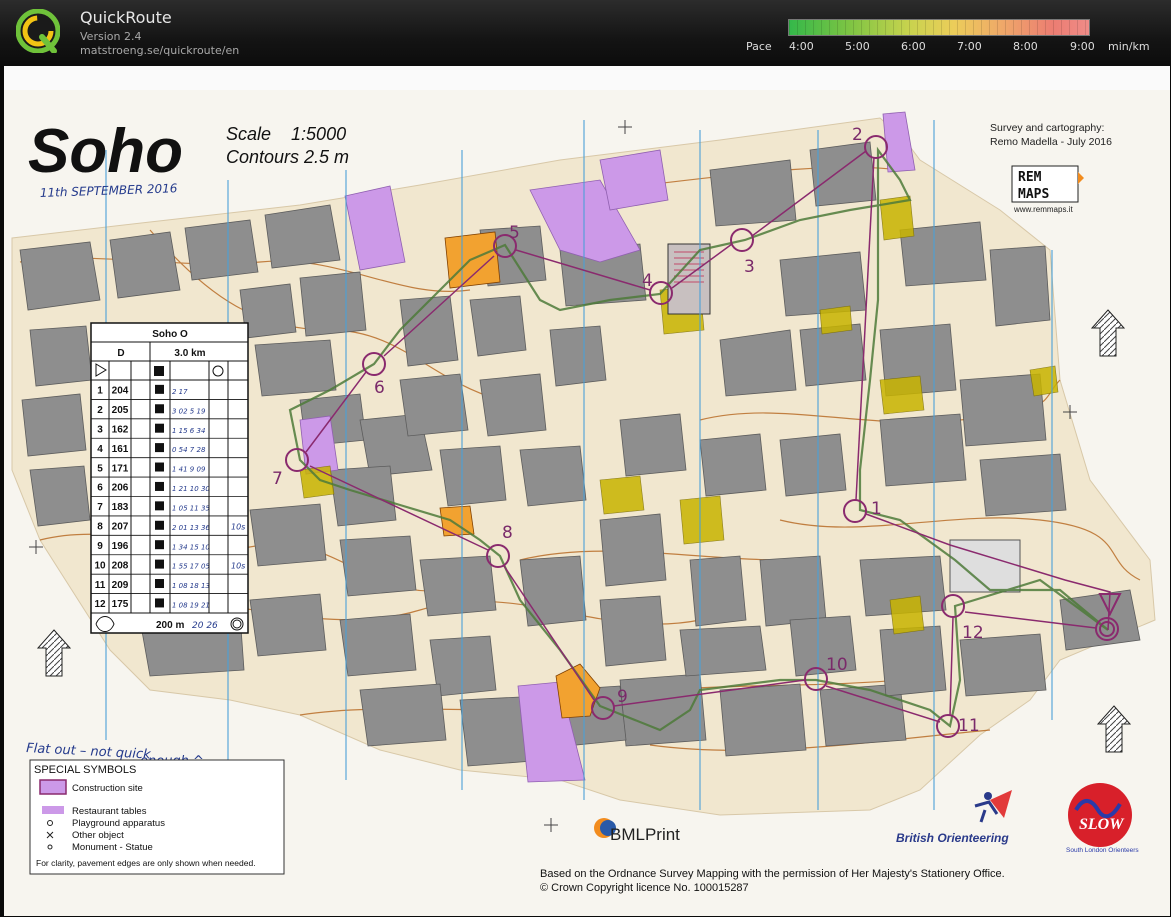 This screenshot has width=1171, height=917. What do you see at coordinates (749, 267) in the screenshot?
I see `control-number: 3` at bounding box center [749, 267].